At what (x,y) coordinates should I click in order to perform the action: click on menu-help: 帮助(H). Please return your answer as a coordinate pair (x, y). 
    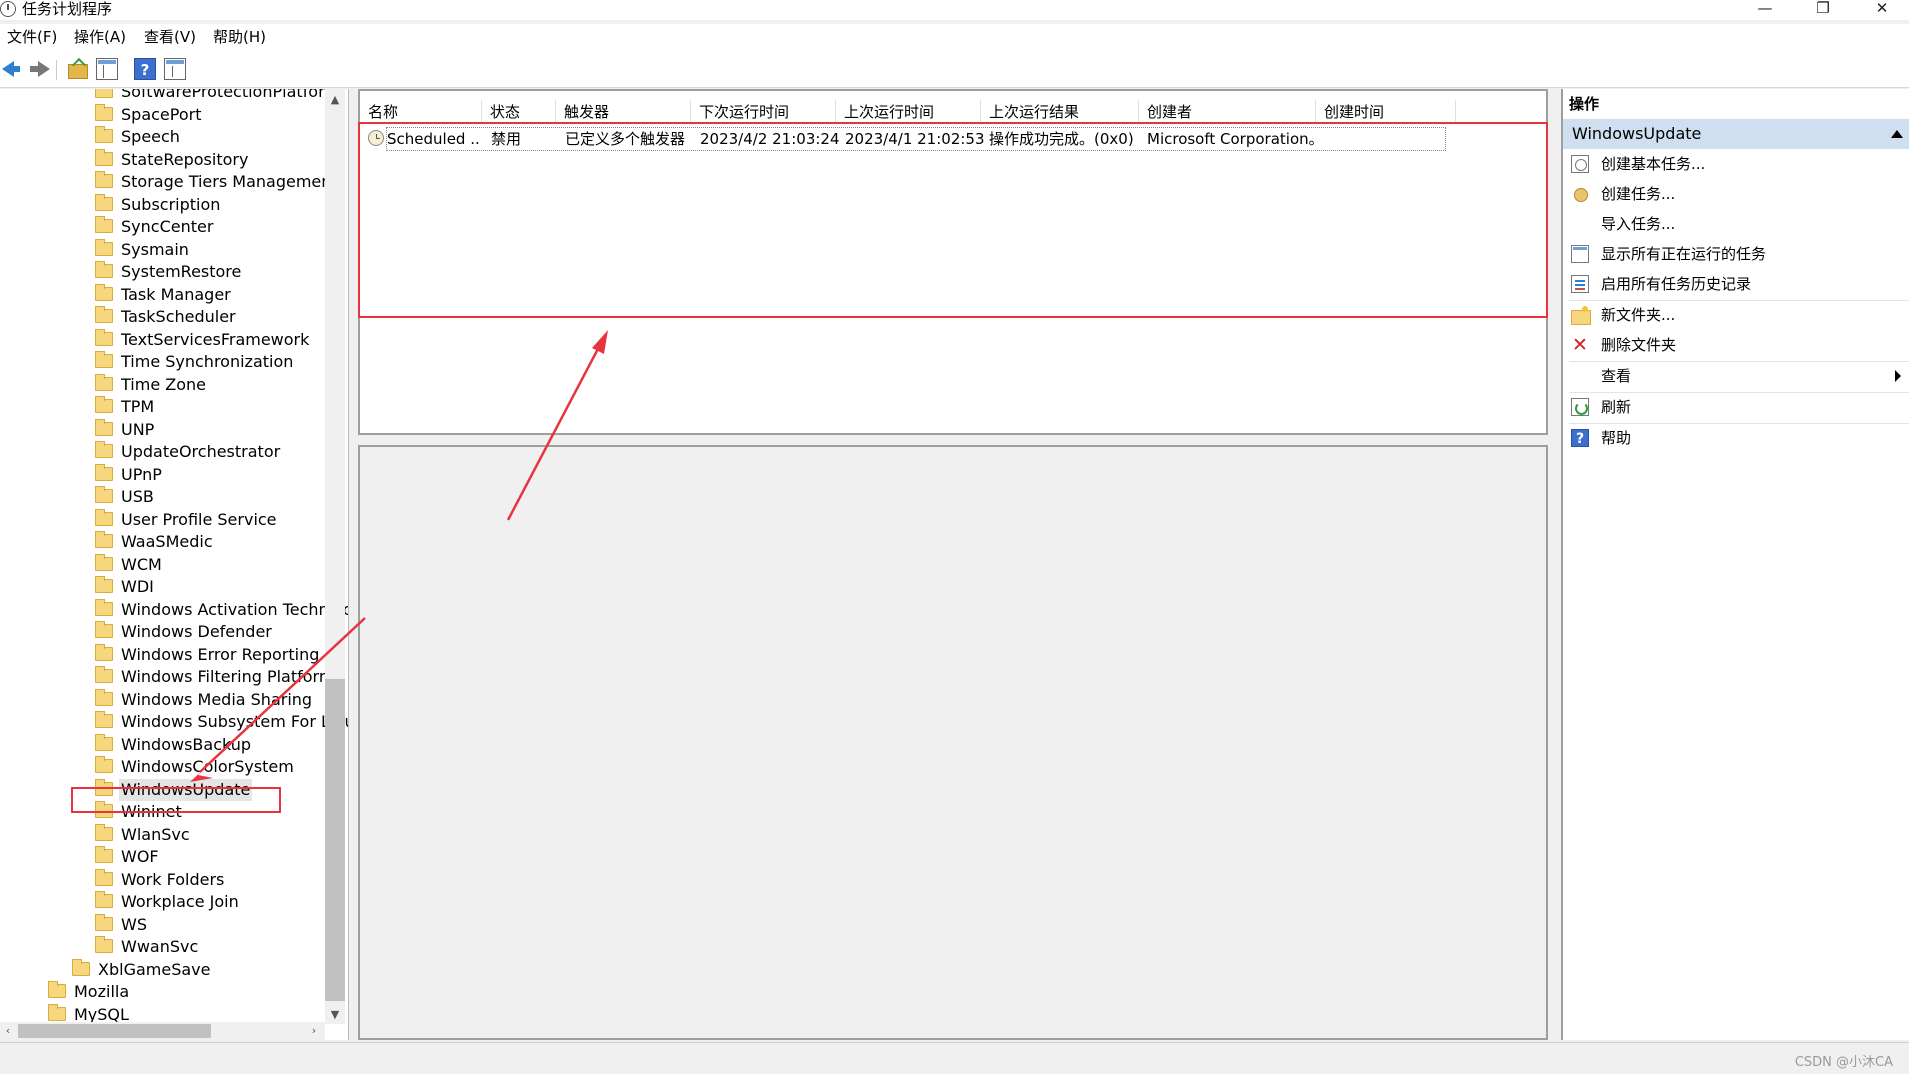
    Looking at the image, I should click on (239, 37).